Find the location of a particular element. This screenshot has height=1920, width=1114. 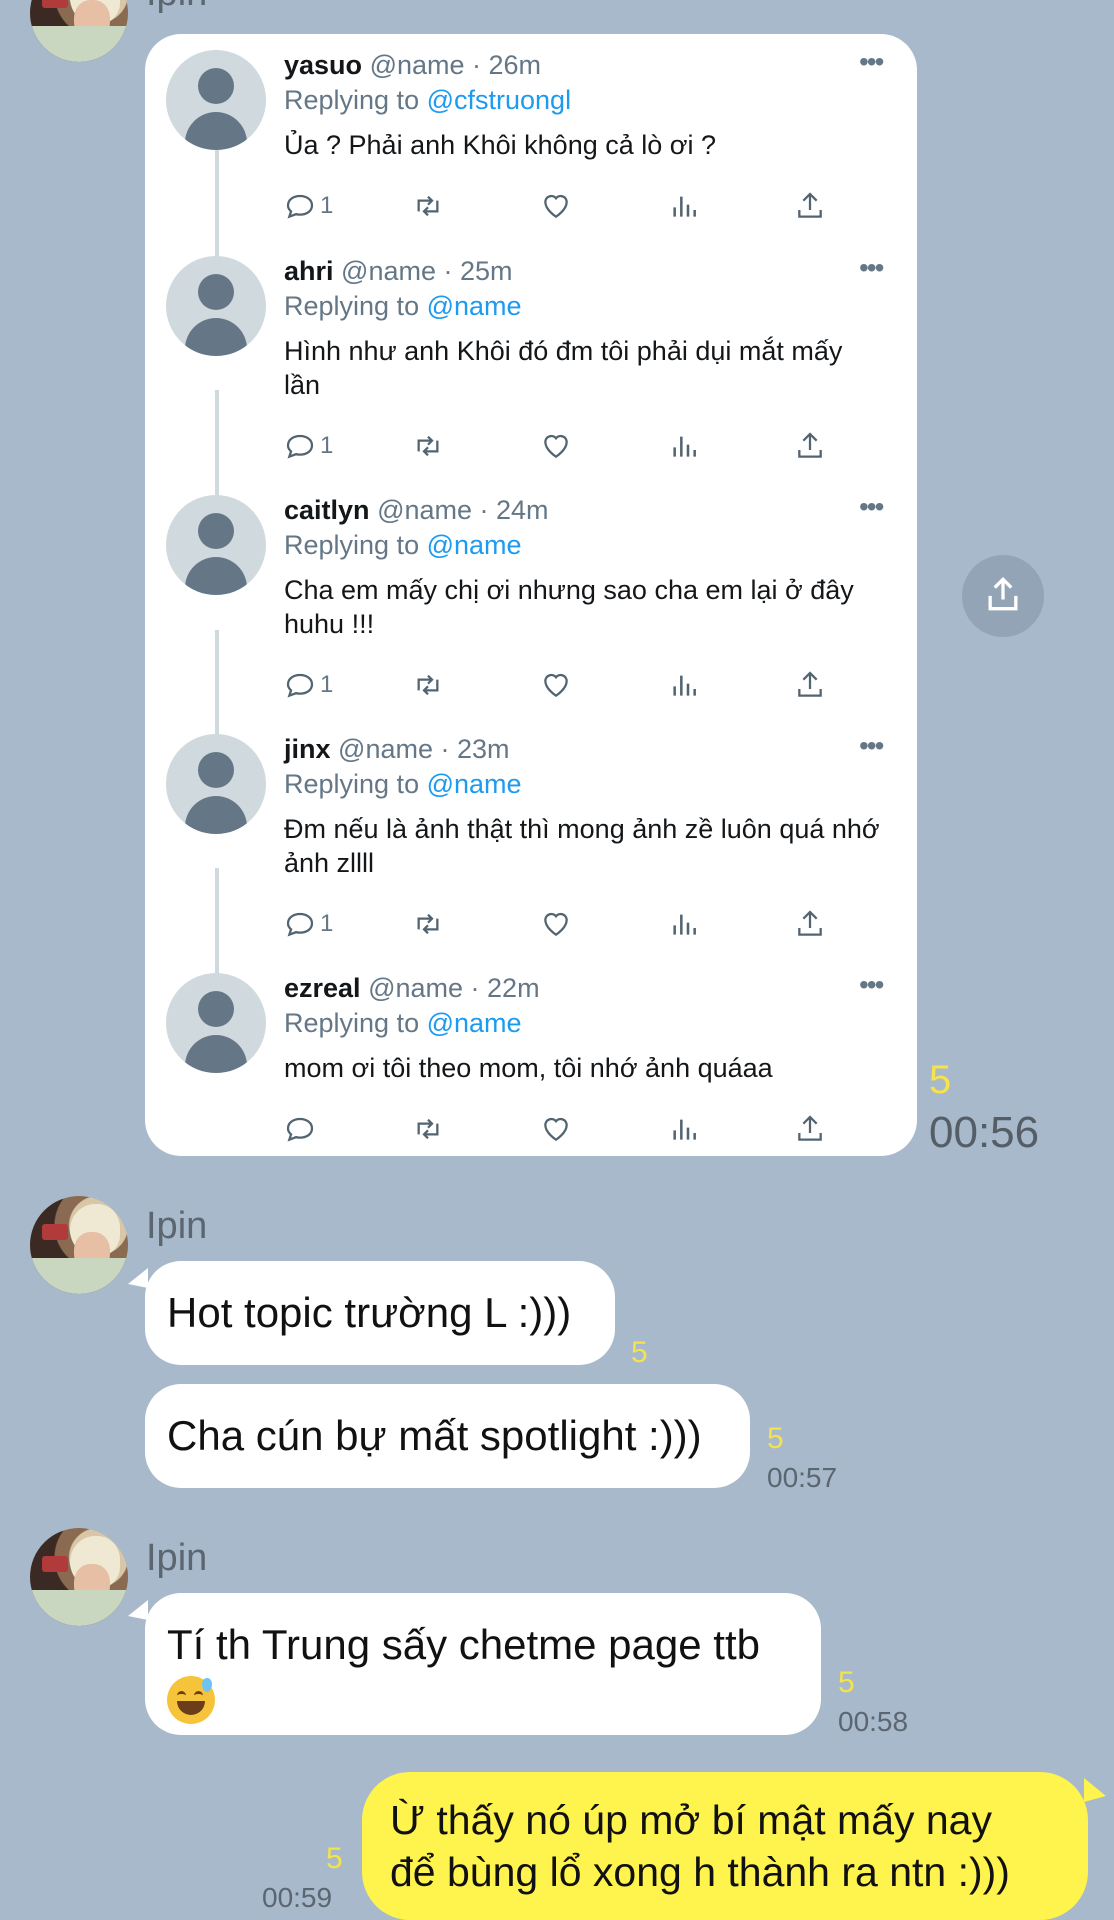

message-text: Tí th Trung sấy chetme page ttb is located at coordinates (463, 1644).